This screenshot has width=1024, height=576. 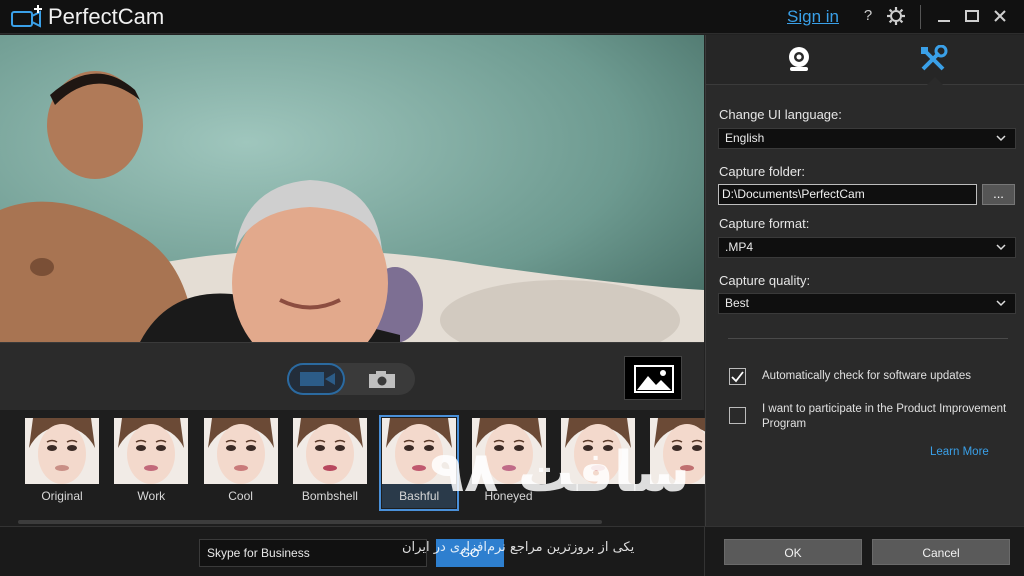 I want to click on maximize-icon, so click(x=972, y=16).